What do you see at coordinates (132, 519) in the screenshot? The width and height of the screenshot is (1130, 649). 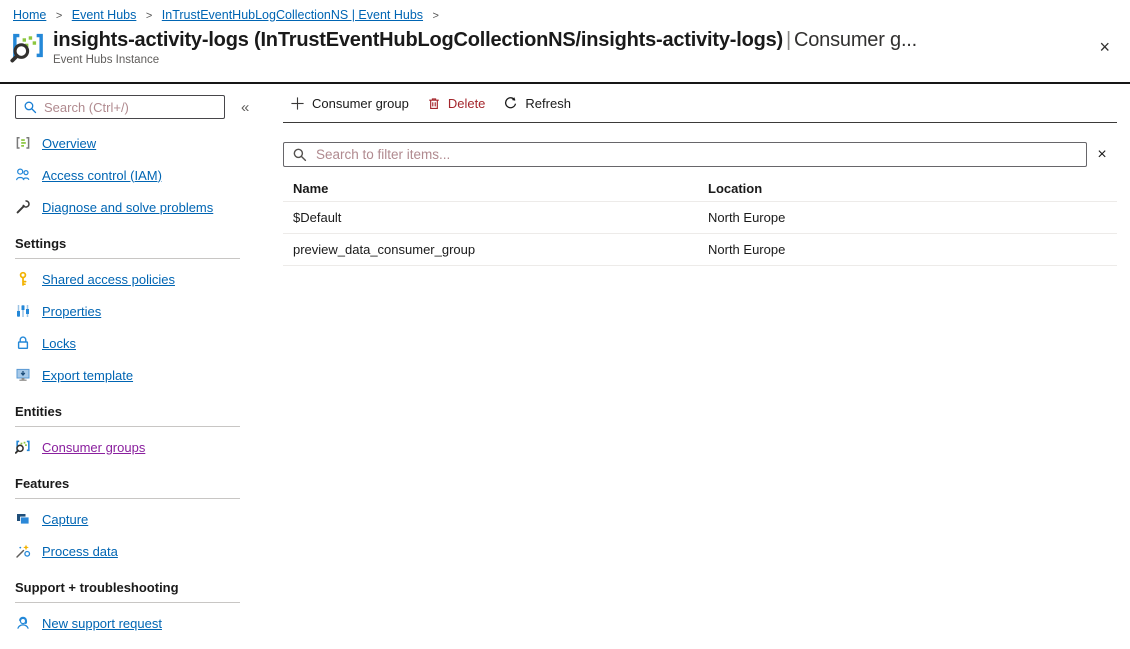 I see `sidebar-item-capture: Capture` at bounding box center [132, 519].